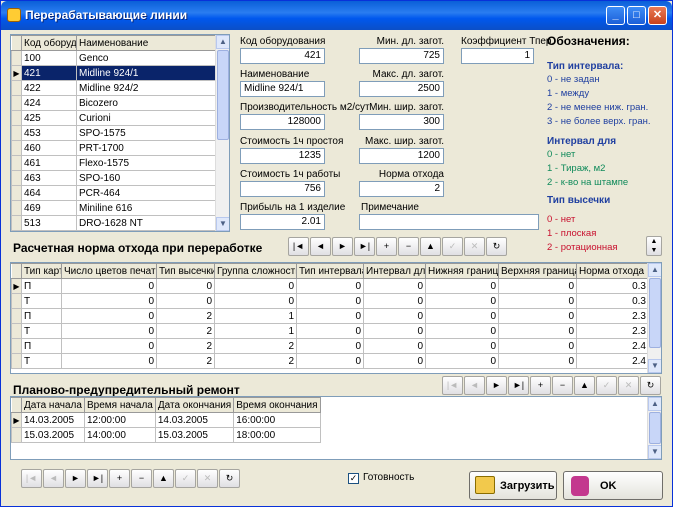 This screenshot has width=673, height=507. What do you see at coordinates (430, 246) in the screenshot?
I see `nav-up-button: ▲` at bounding box center [430, 246].